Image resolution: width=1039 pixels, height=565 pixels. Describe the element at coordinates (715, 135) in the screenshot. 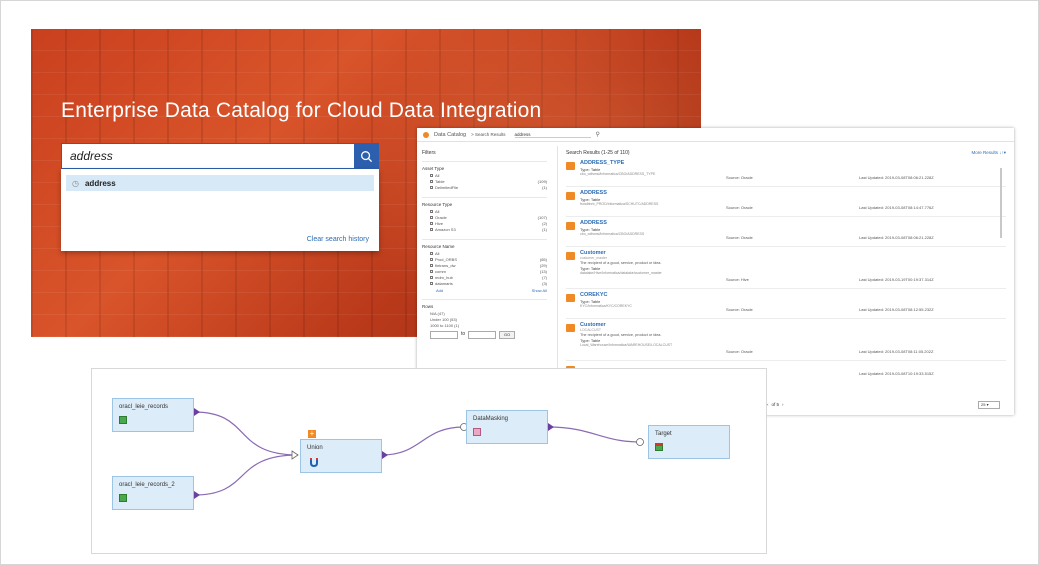

I see `catalog-header: Data Catalog > Search Results address ⚲` at that location.